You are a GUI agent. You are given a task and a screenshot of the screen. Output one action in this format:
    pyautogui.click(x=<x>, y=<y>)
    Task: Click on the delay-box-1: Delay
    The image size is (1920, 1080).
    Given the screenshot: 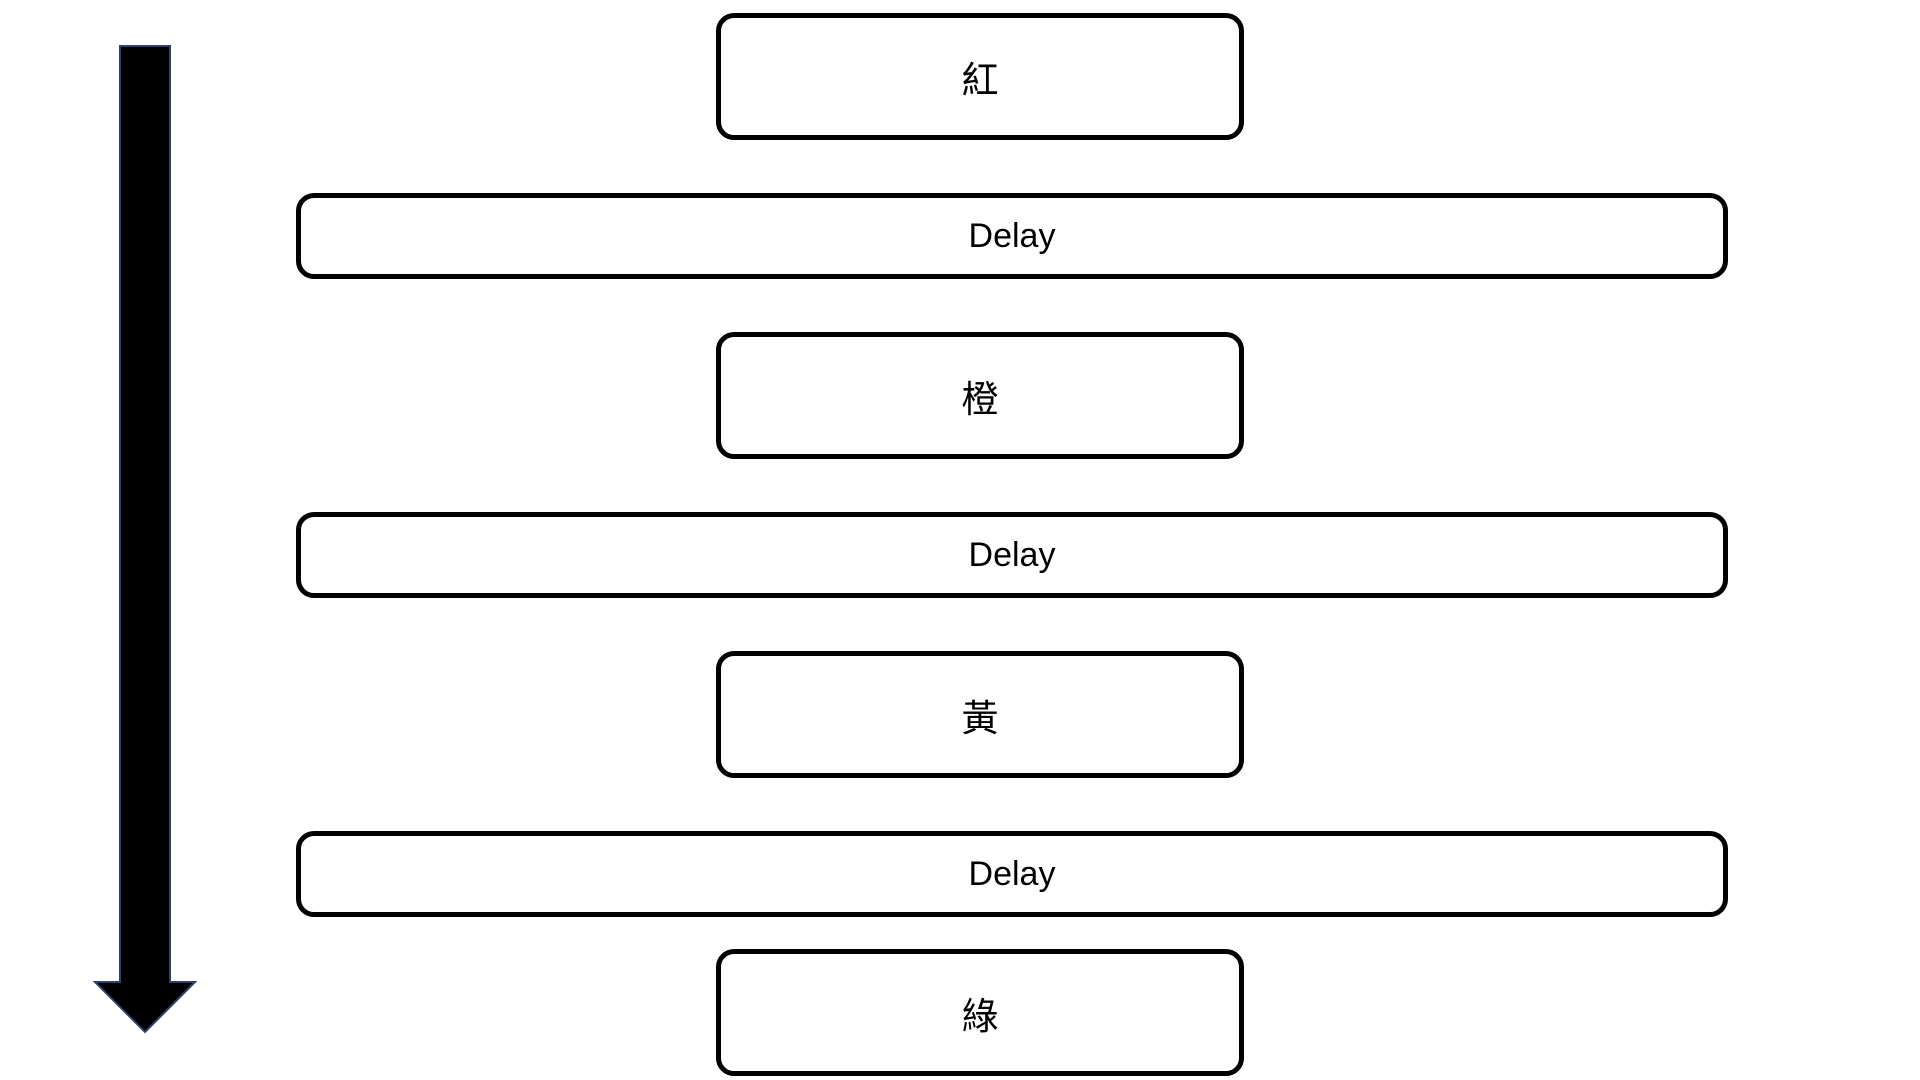 What is the action you would take?
    pyautogui.click(x=1012, y=236)
    